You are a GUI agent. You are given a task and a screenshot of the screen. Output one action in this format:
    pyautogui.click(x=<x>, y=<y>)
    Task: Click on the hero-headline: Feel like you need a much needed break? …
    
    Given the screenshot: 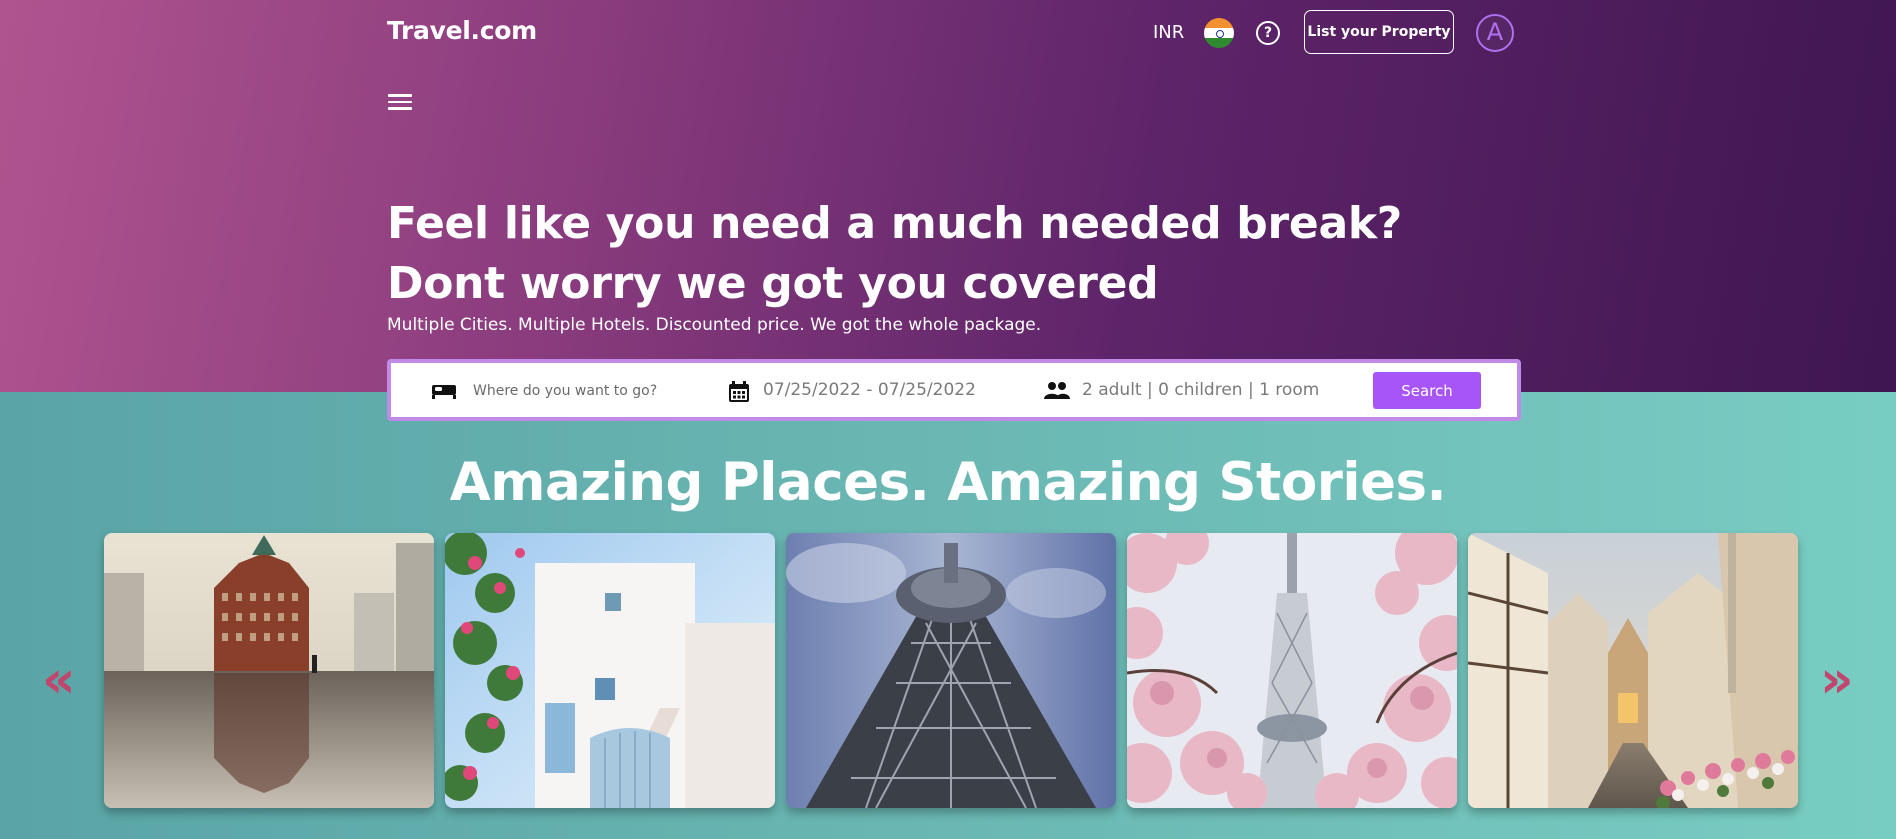 What is the action you would take?
    pyautogui.click(x=895, y=253)
    